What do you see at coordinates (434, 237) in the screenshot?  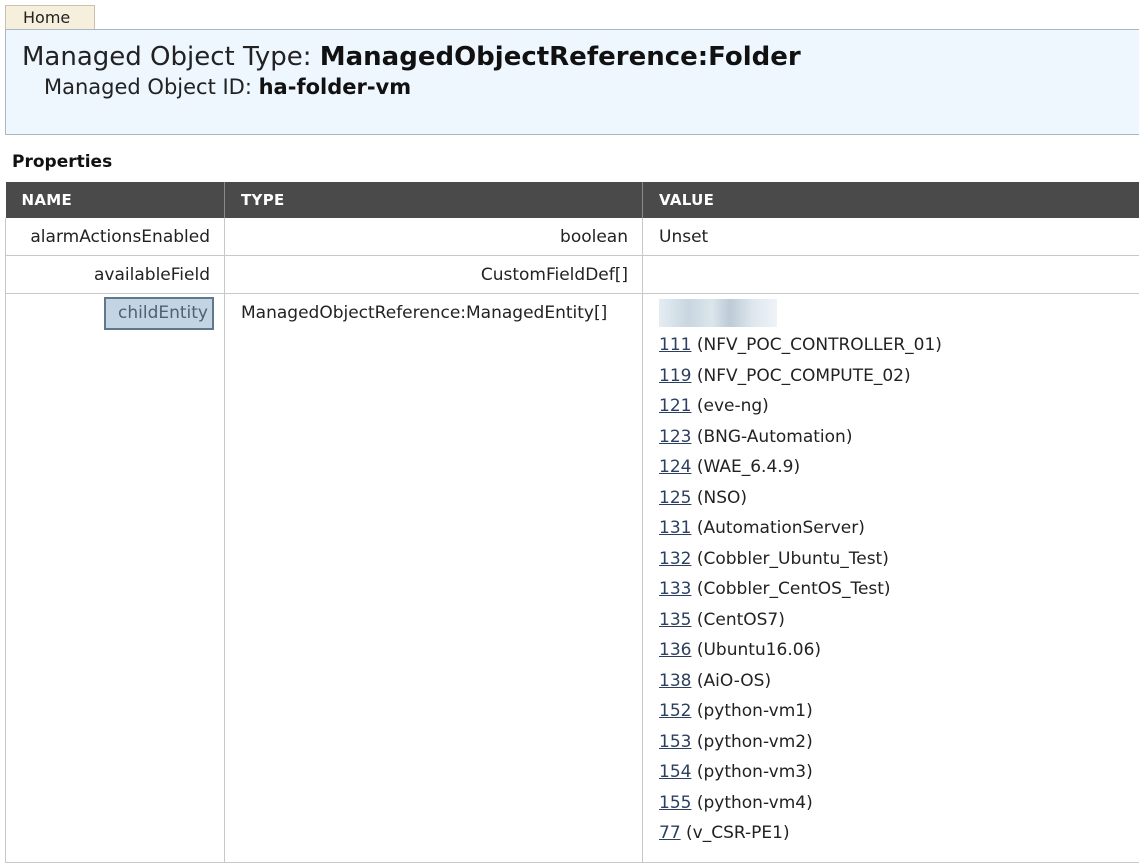 I see `property-type: boolean` at bounding box center [434, 237].